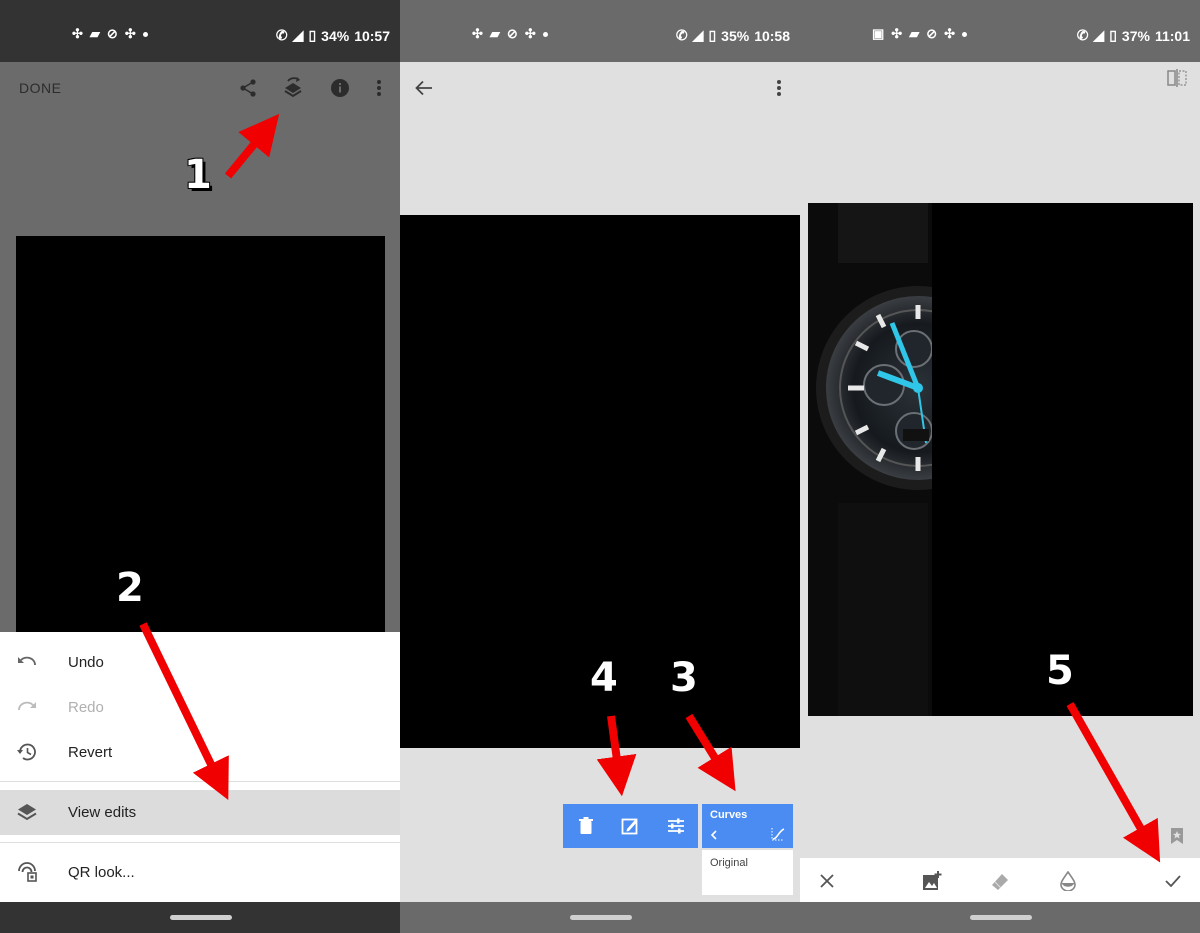 This screenshot has width=1200, height=933. What do you see at coordinates (293, 88) in the screenshot?
I see `view-edits-icon` at bounding box center [293, 88].